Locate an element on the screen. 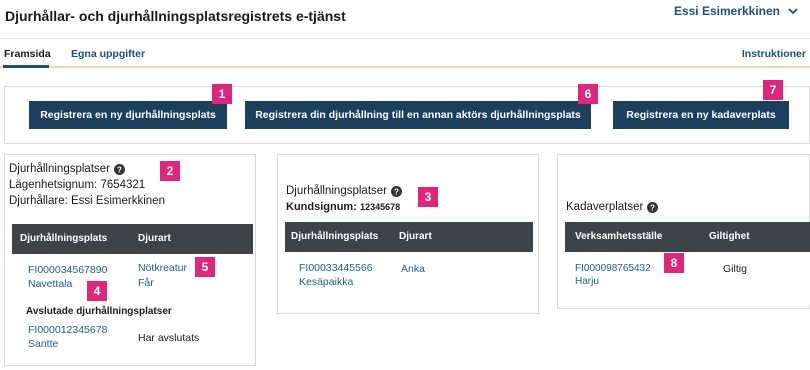  column-header: Giltighet is located at coordinates (729, 236).